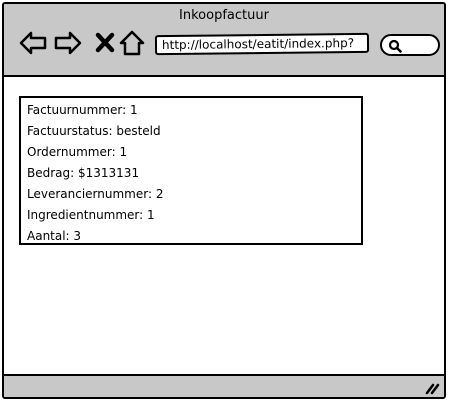 The height and width of the screenshot is (403, 450). Describe the element at coordinates (133, 43) in the screenshot. I see `home-icon` at that location.